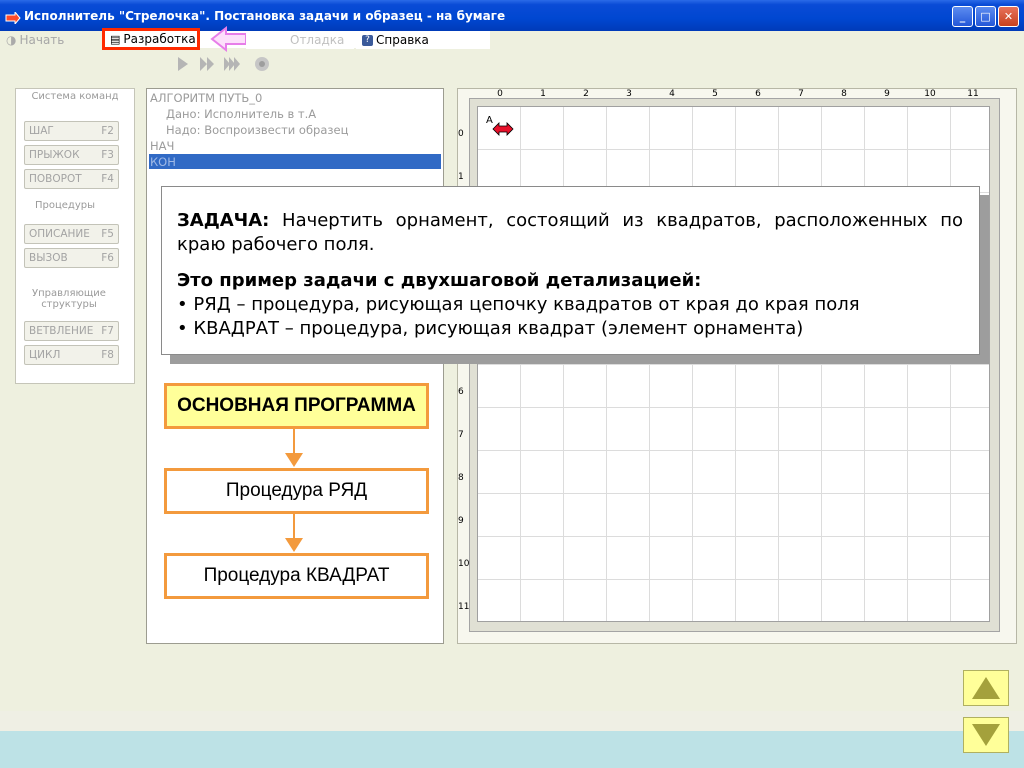 This screenshot has width=1024, height=768. Describe the element at coordinates (464, 564) in the screenshot. I see `row-label: 10` at that location.